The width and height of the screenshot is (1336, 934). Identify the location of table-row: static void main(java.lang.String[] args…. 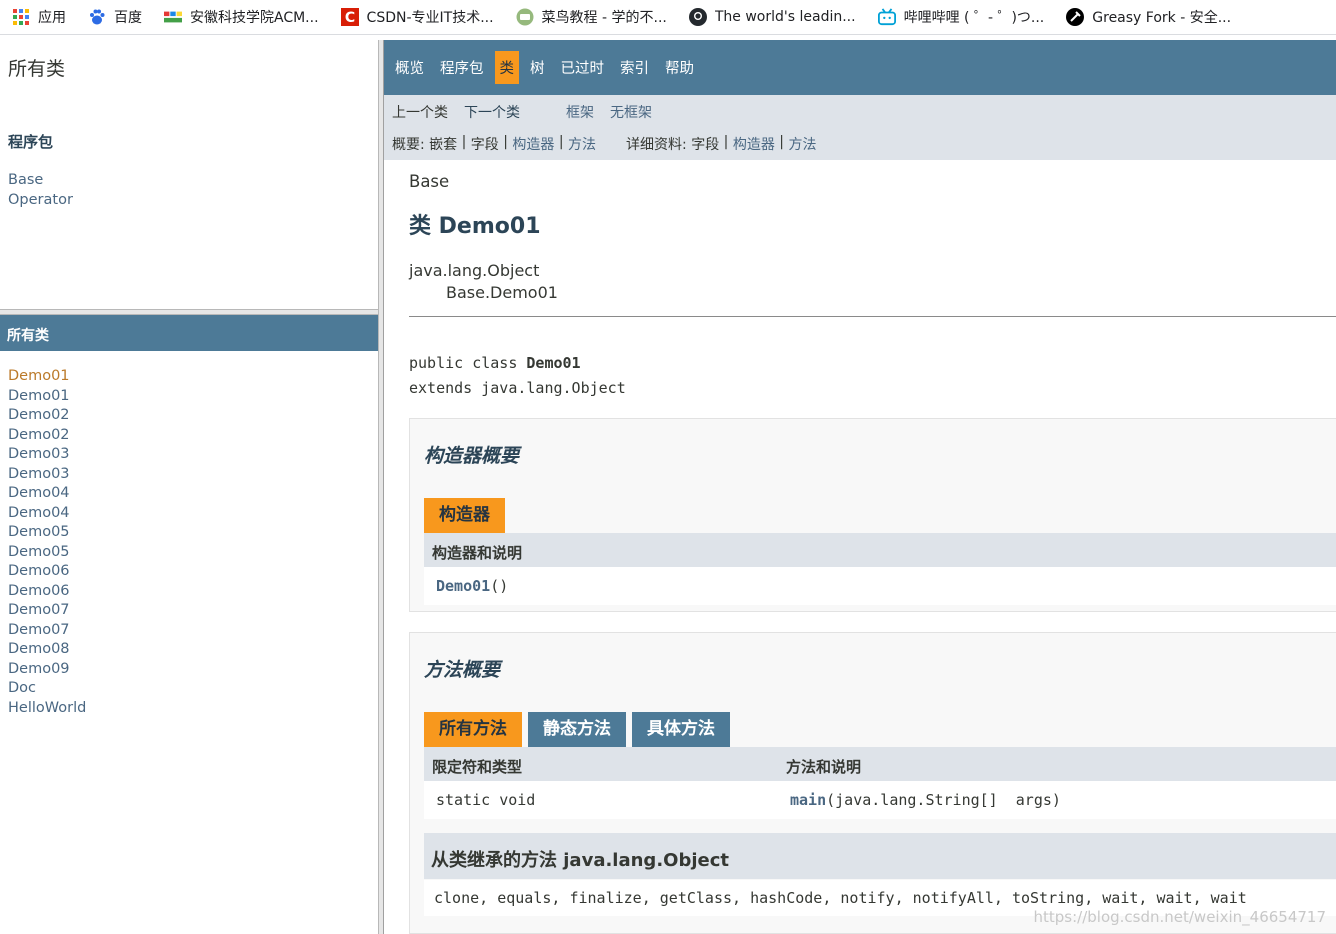
(880, 800).